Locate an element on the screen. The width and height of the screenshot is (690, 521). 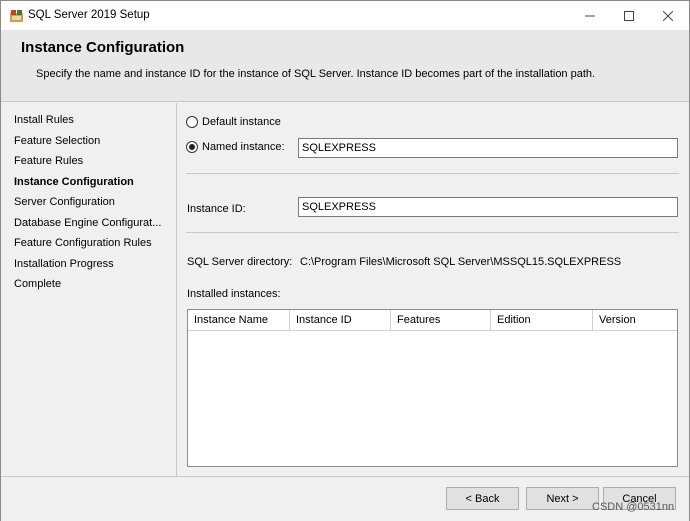
back-button: < Back is located at coordinates (482, 498).